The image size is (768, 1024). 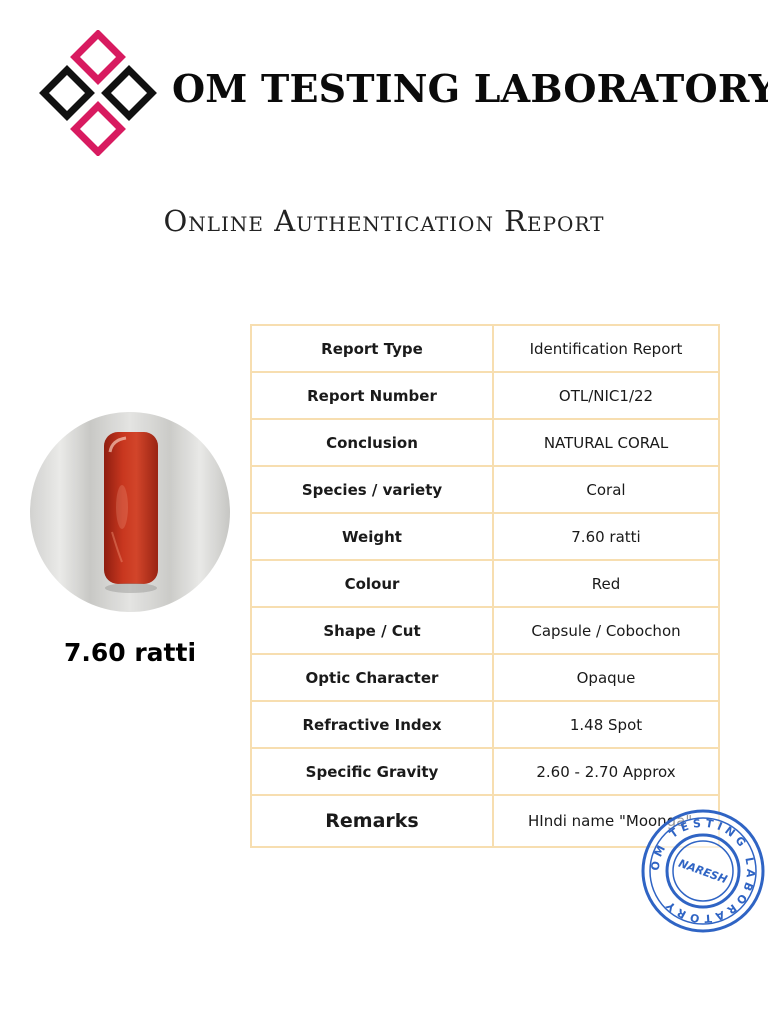 What do you see at coordinates (372, 536) in the screenshot?
I see `report-row-label: Weight` at bounding box center [372, 536].